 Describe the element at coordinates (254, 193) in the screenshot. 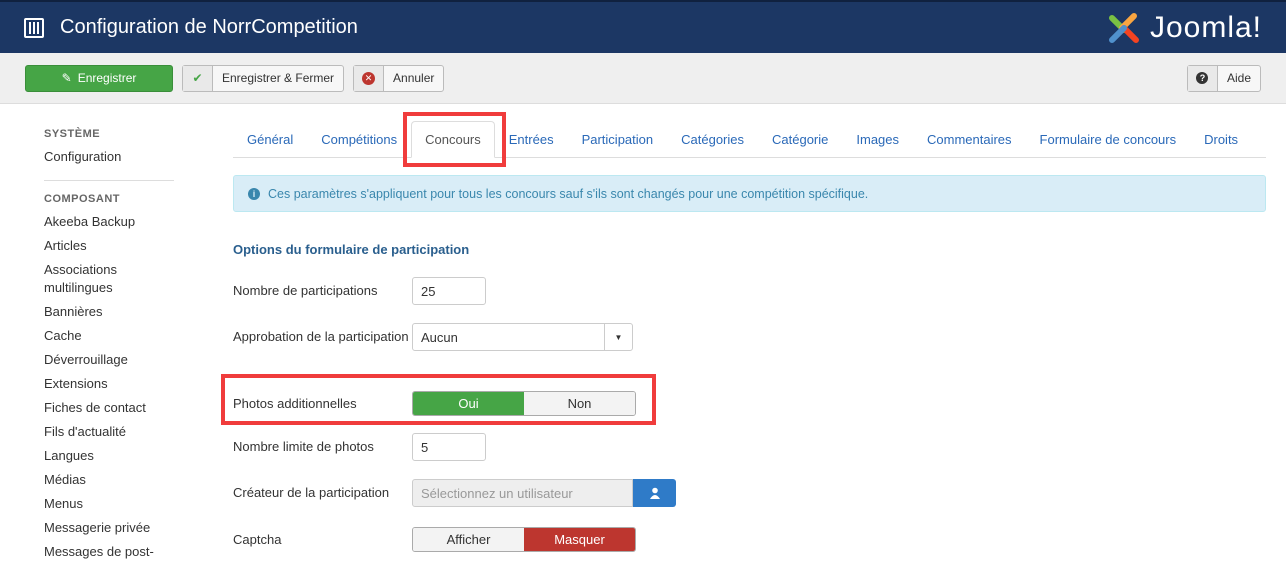

I see `info-icon: i` at that location.